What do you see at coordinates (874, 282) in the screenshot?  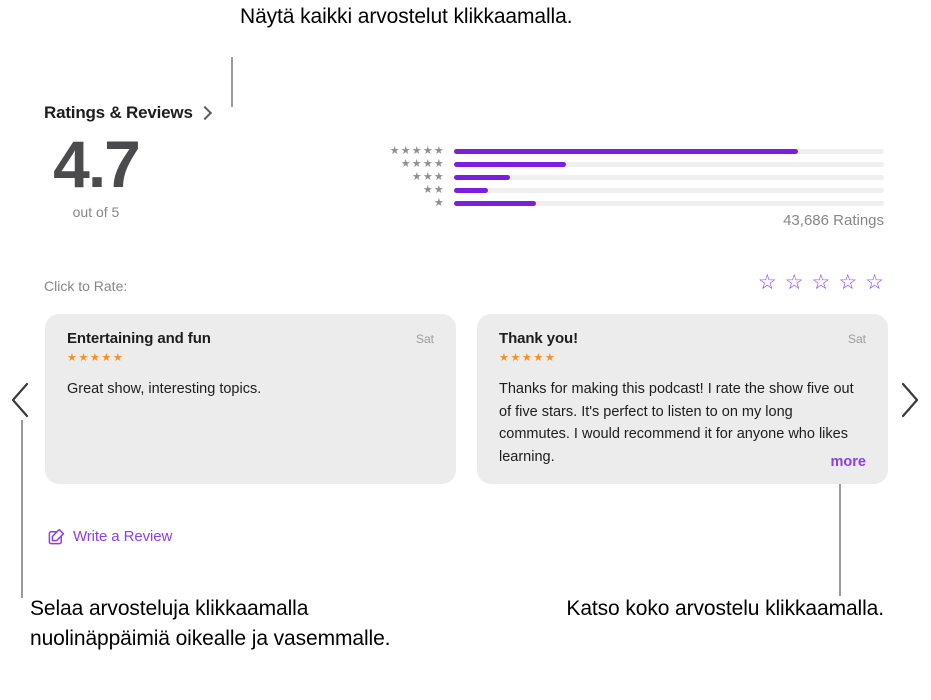 I see `rate-star-5: ☆` at bounding box center [874, 282].